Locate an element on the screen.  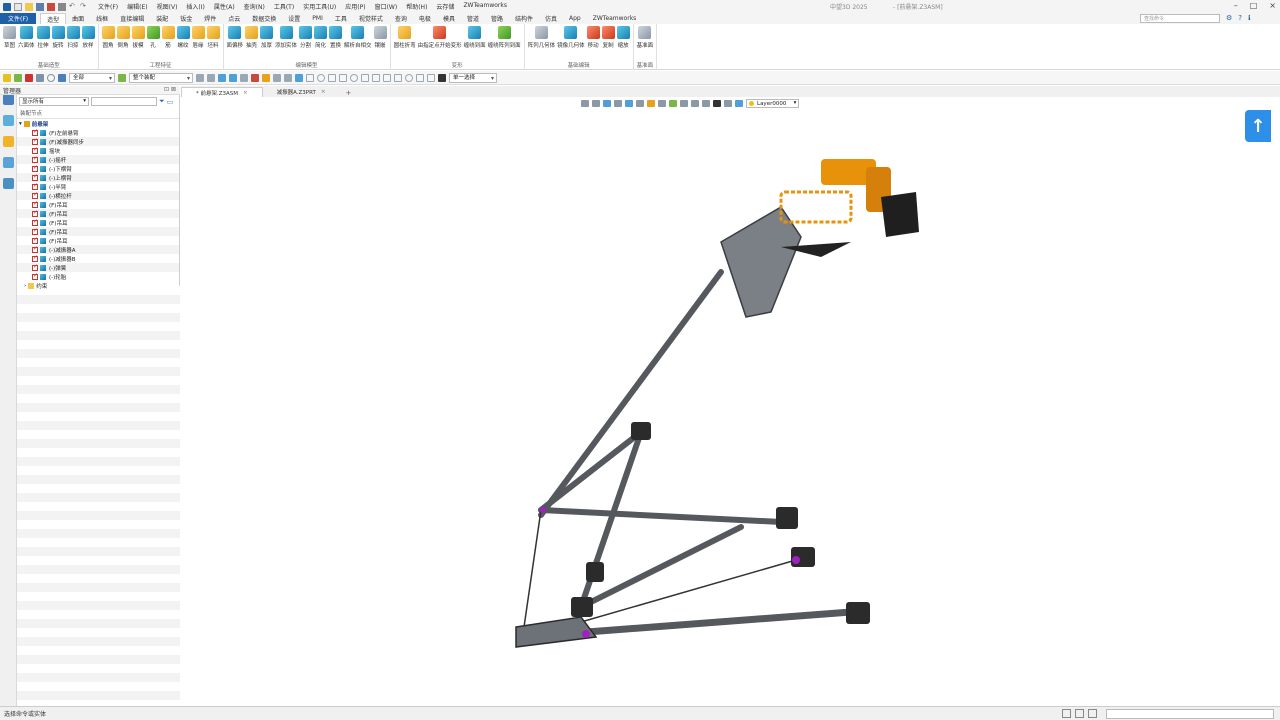
menu-item: 窗口(W) is located at coordinates (386, 6).